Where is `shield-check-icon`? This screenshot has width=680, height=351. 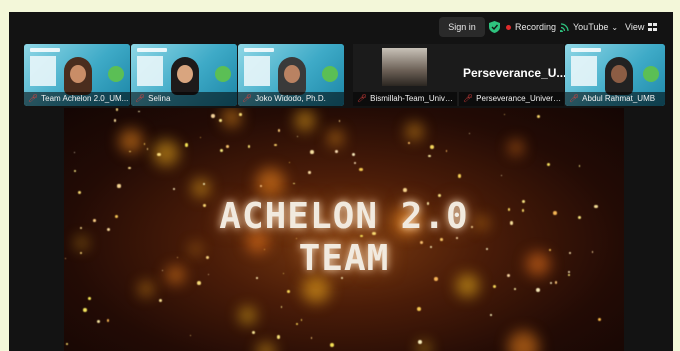 shield-check-icon is located at coordinates (494, 27).